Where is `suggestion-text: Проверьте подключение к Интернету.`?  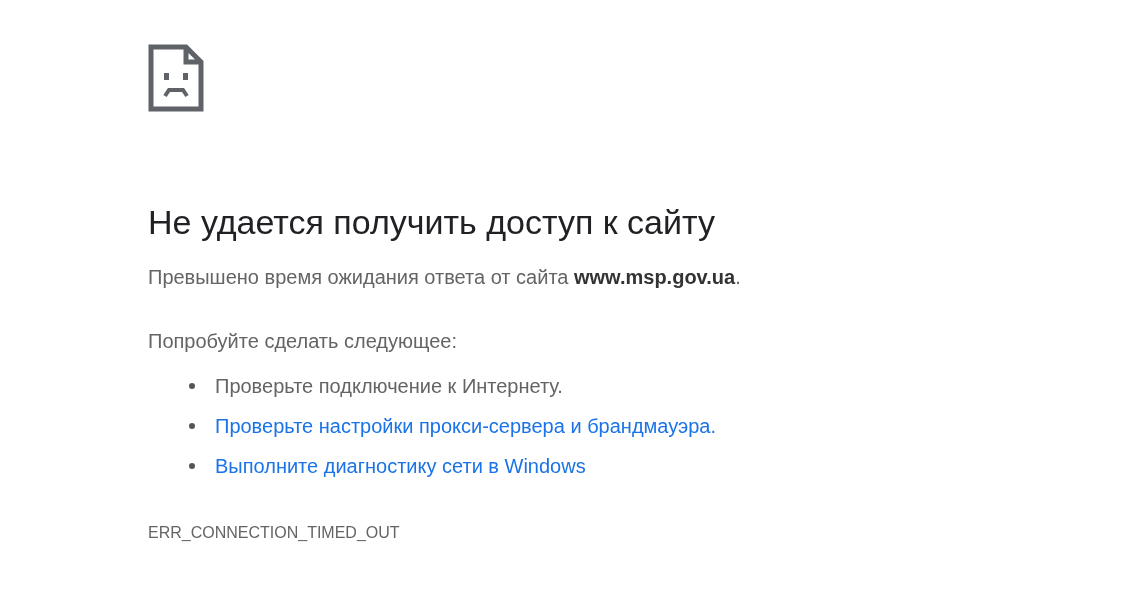 suggestion-text: Проверьте подключение к Интернету. is located at coordinates (389, 386).